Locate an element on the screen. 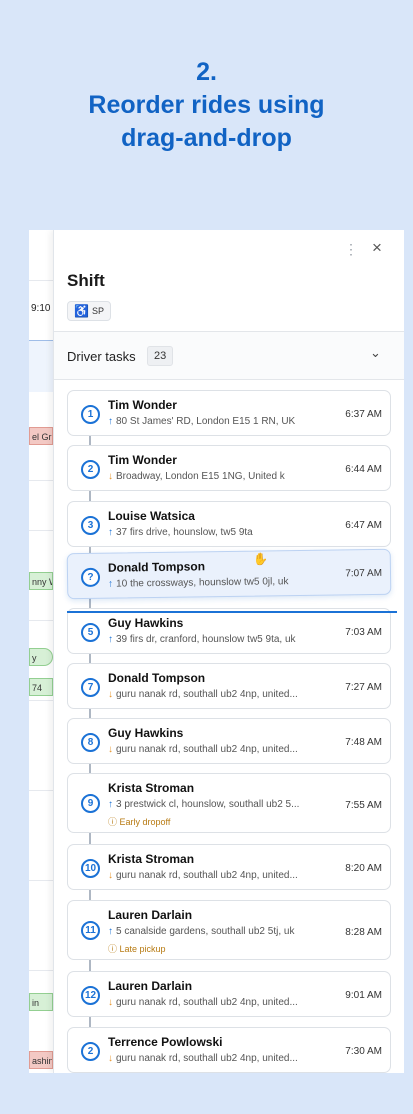 The height and width of the screenshot is (1114, 413). wheelchair-icon: ♿ is located at coordinates (81, 311).